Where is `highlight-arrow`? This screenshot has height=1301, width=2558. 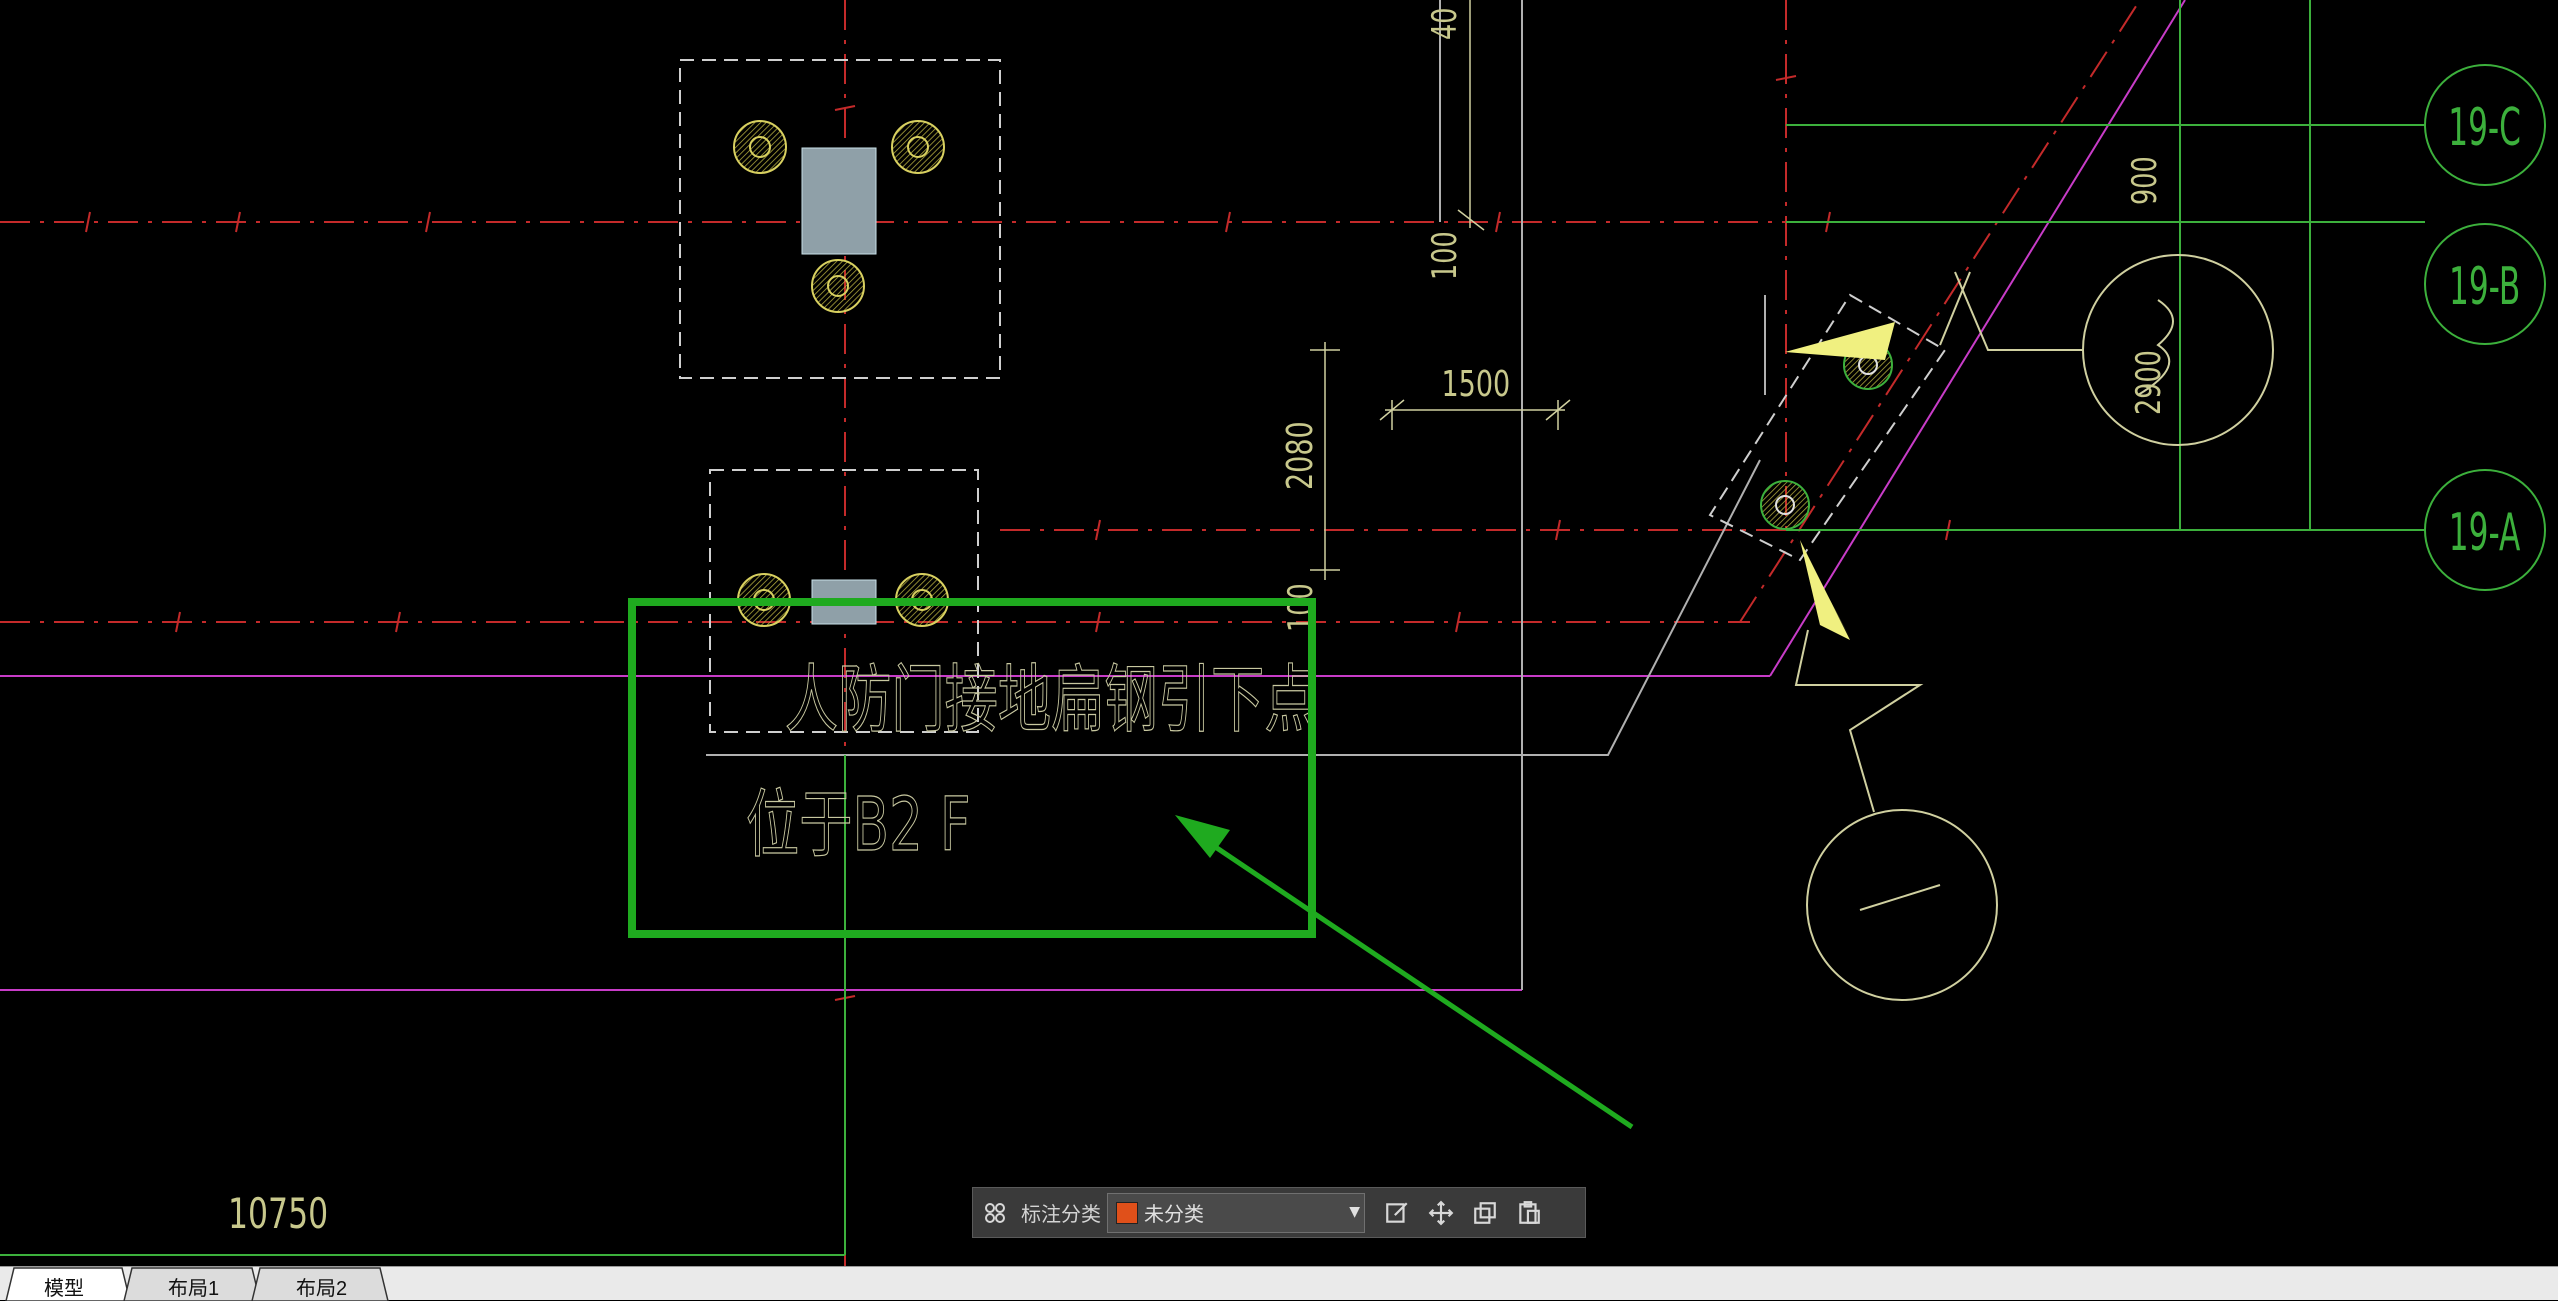 highlight-arrow is located at coordinates (1404, 972).